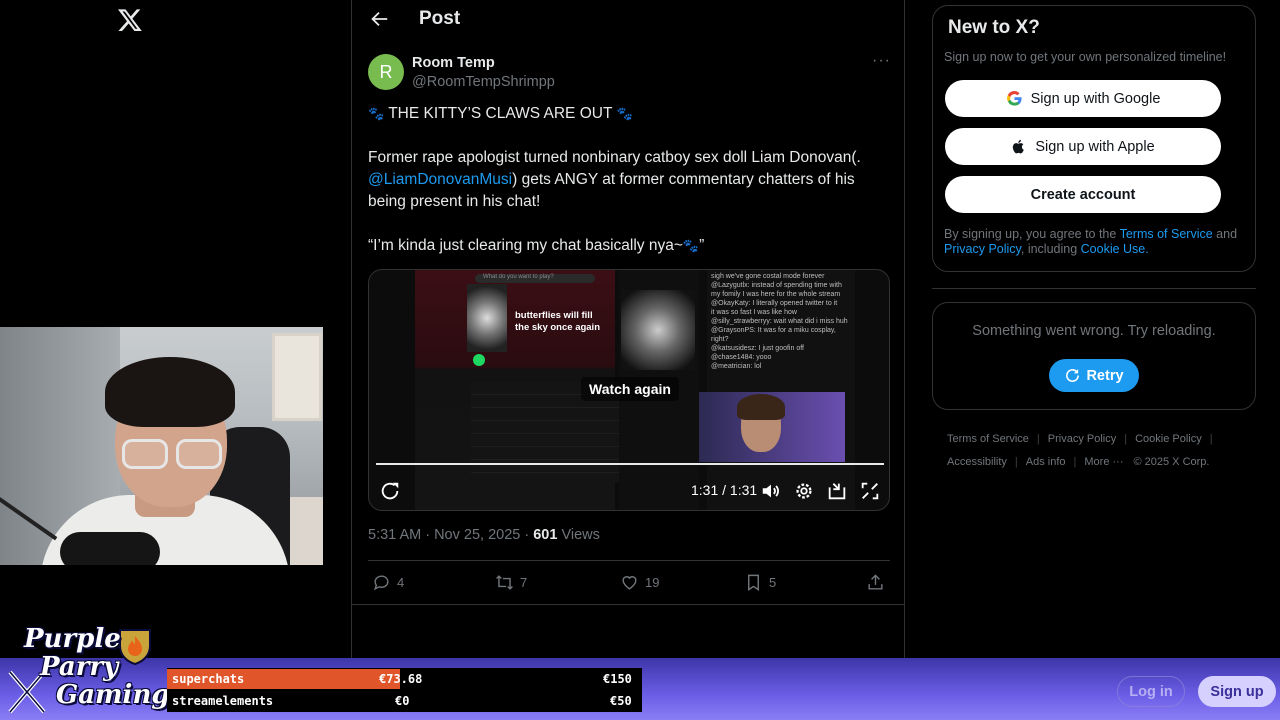  I want to click on goal-target: €150, so click(617, 679).